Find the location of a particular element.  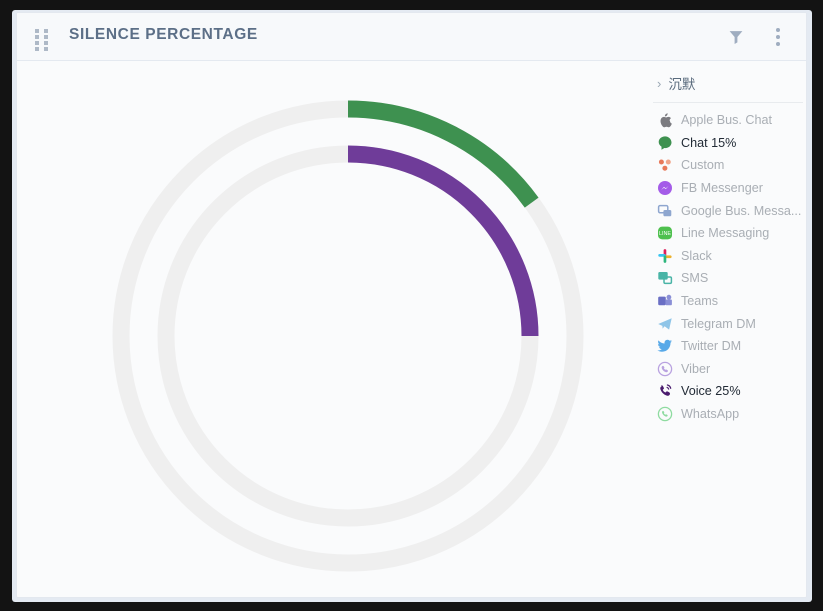

legend-item-telegram-dm: Telegram DM is located at coordinates (728, 323).